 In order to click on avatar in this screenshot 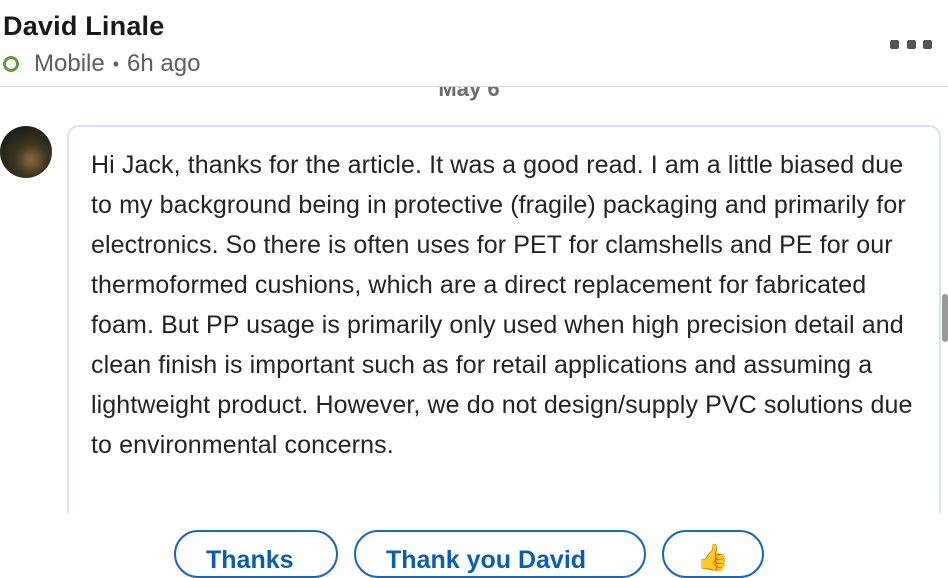, I will do `click(26, 152)`.